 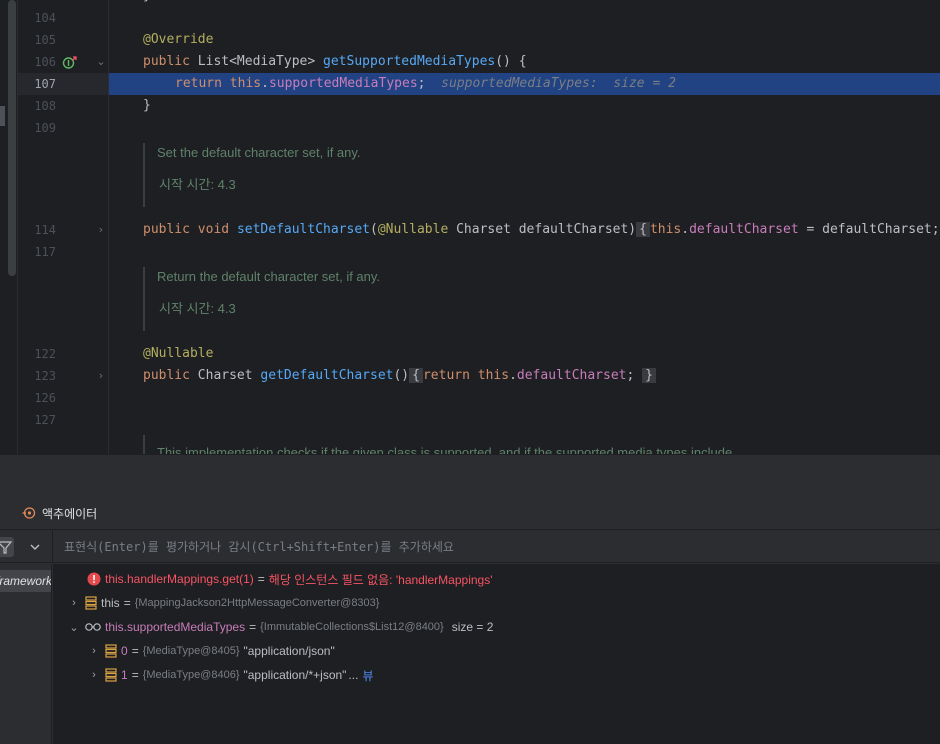 What do you see at coordinates (2, 116) in the screenshot?
I see `scroll-marker` at bounding box center [2, 116].